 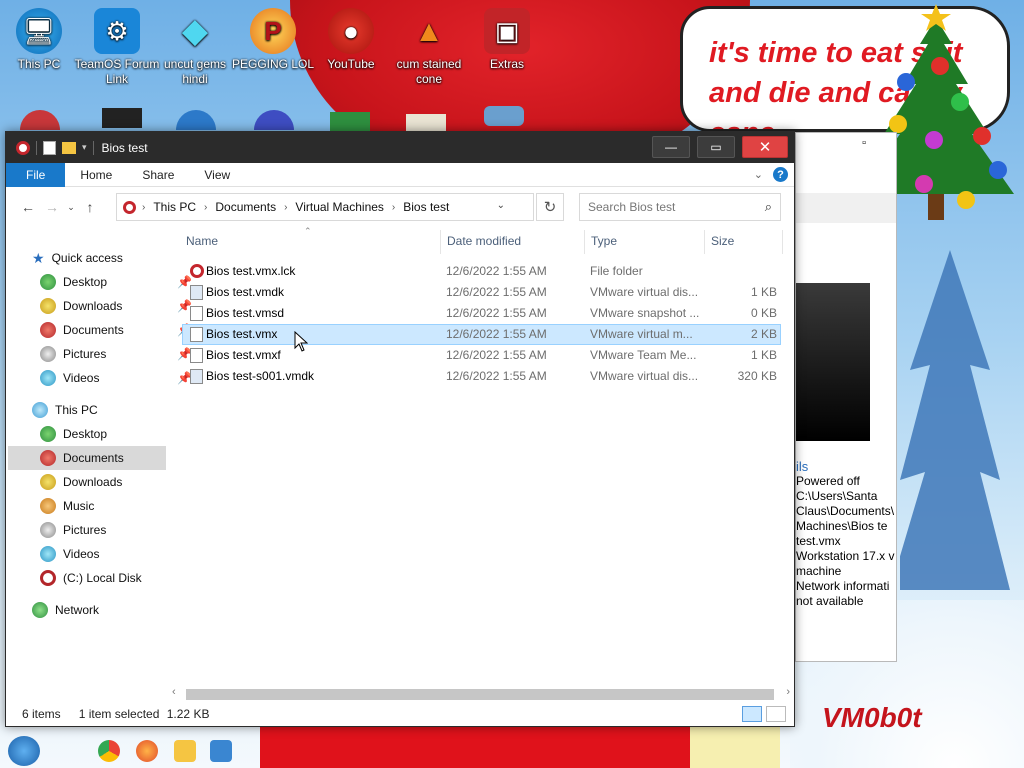 What do you see at coordinates (174, 692) in the screenshot?
I see `scroll-left-icon: ‹` at bounding box center [174, 692].